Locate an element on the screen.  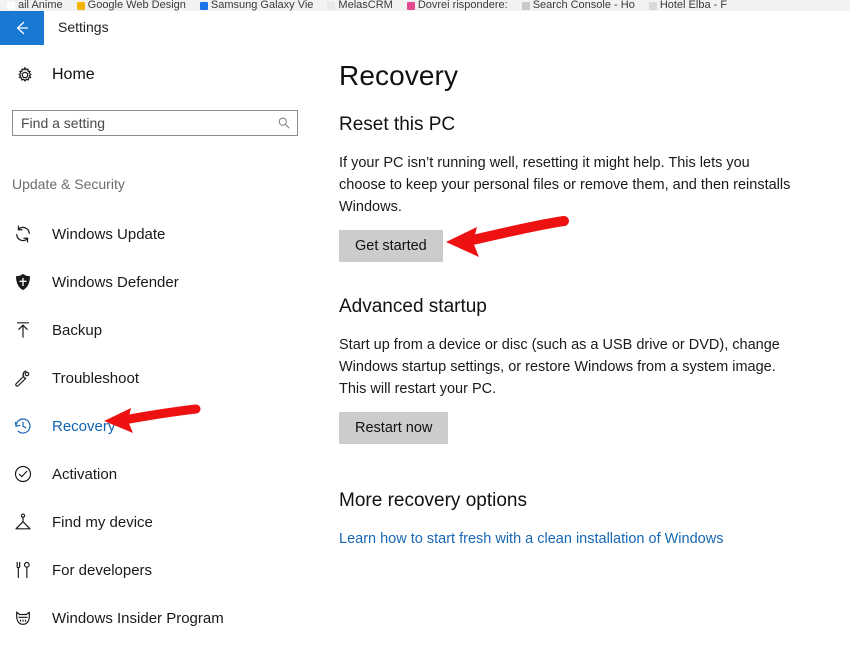
back-button is located at coordinates (22, 28).